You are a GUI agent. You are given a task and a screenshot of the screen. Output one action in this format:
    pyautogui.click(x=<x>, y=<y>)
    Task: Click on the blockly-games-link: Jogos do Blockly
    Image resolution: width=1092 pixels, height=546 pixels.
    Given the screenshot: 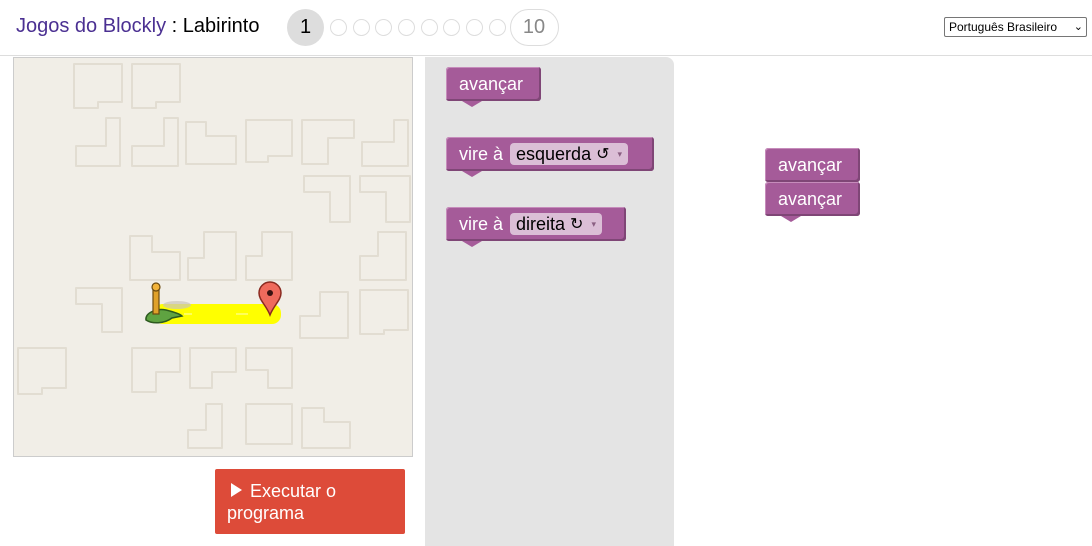 What is the action you would take?
    pyautogui.click(x=91, y=26)
    